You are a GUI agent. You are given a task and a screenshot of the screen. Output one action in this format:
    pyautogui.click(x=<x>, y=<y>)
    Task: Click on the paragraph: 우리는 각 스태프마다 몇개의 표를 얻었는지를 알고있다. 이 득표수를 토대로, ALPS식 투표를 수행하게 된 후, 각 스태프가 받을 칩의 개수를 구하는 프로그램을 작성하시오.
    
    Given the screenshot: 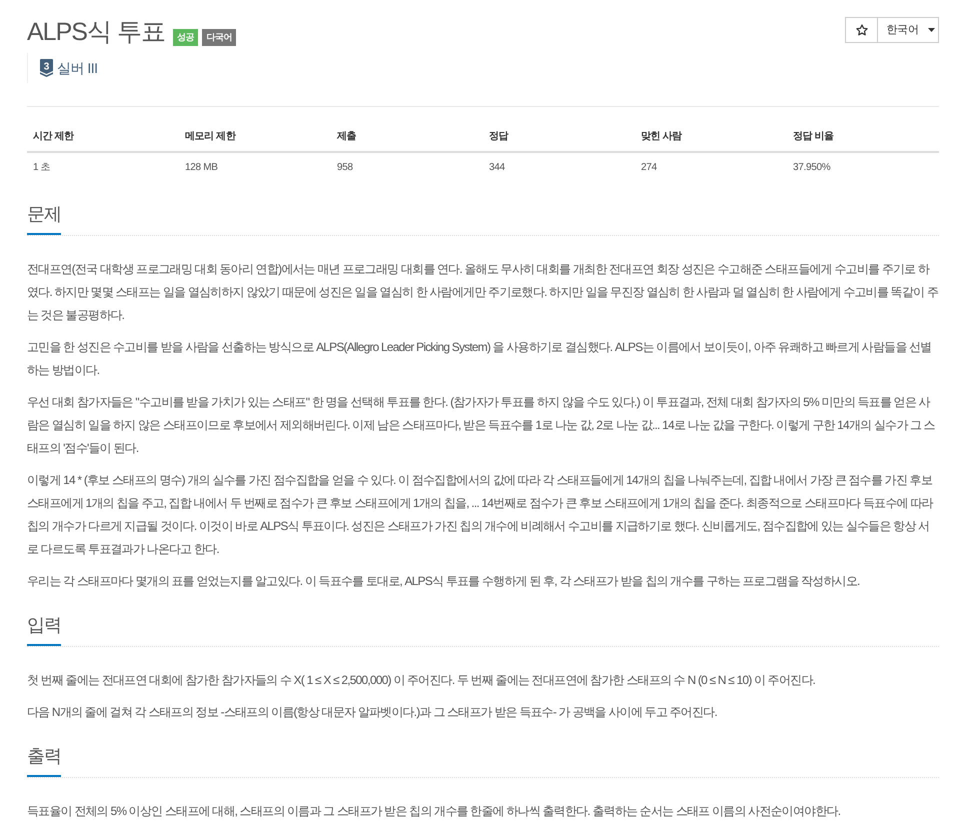 What is the action you would take?
    pyautogui.click(x=444, y=581)
    